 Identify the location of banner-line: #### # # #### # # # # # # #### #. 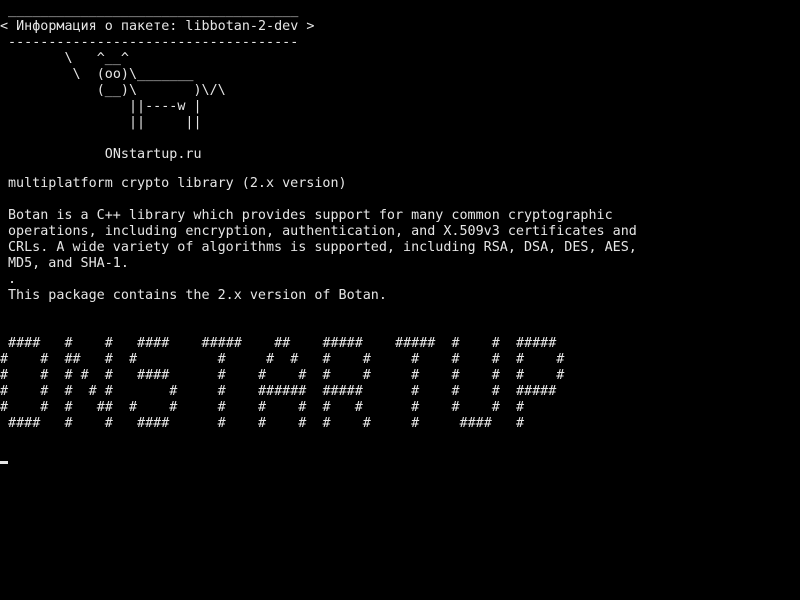
(262, 423).